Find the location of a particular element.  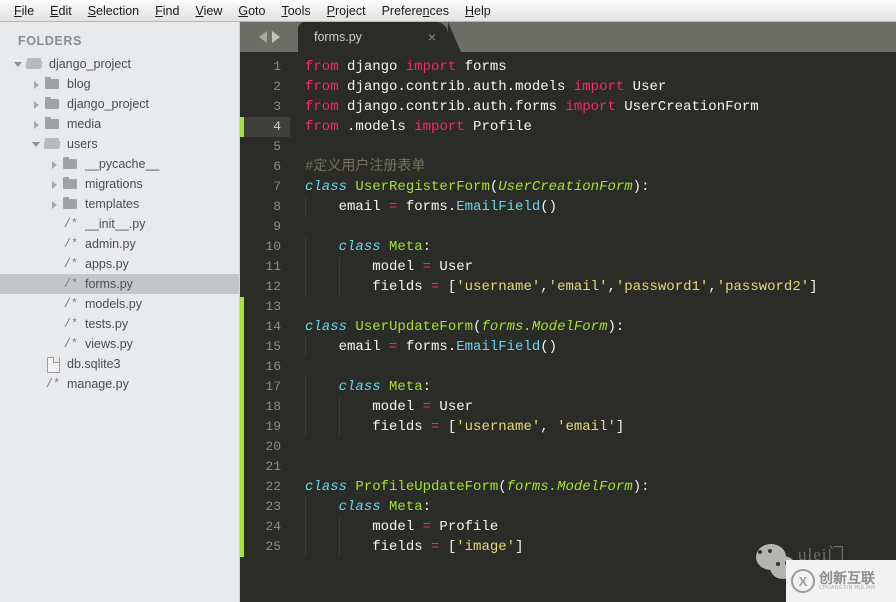

line-number: 9 is located at coordinates (277, 226).